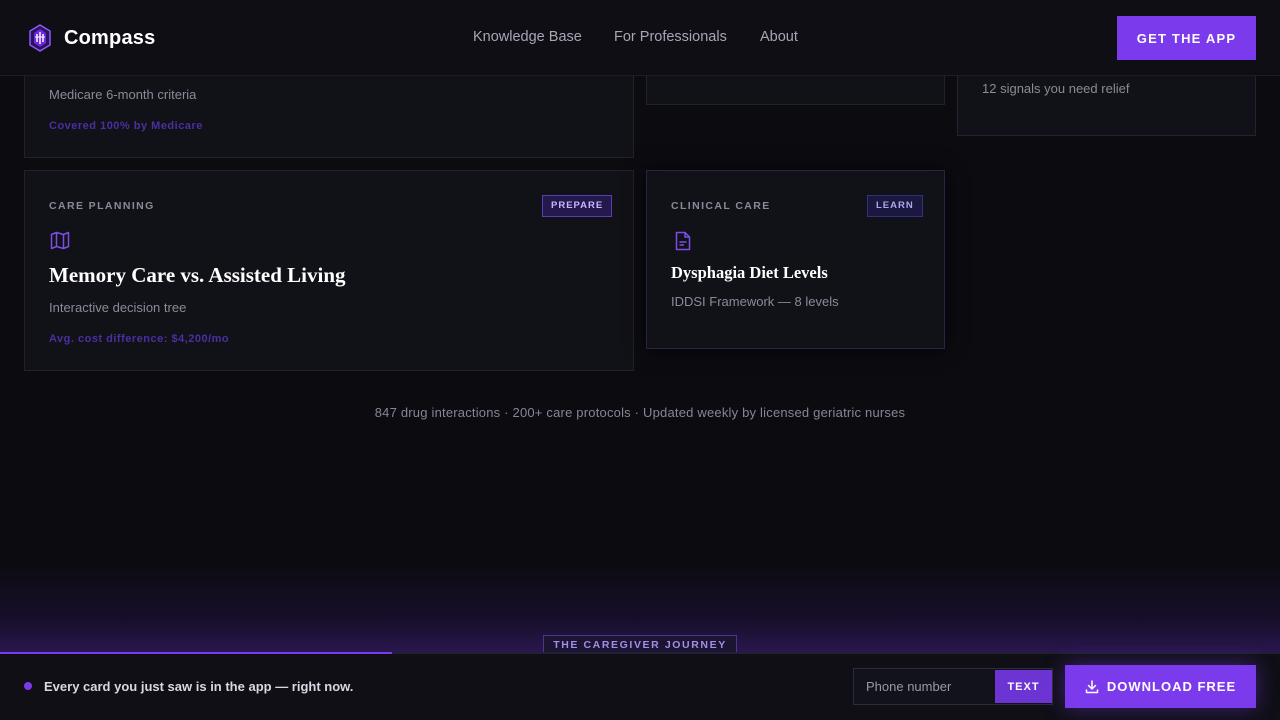 The image size is (1280, 720). What do you see at coordinates (60, 240) in the screenshot?
I see `map-icon` at bounding box center [60, 240].